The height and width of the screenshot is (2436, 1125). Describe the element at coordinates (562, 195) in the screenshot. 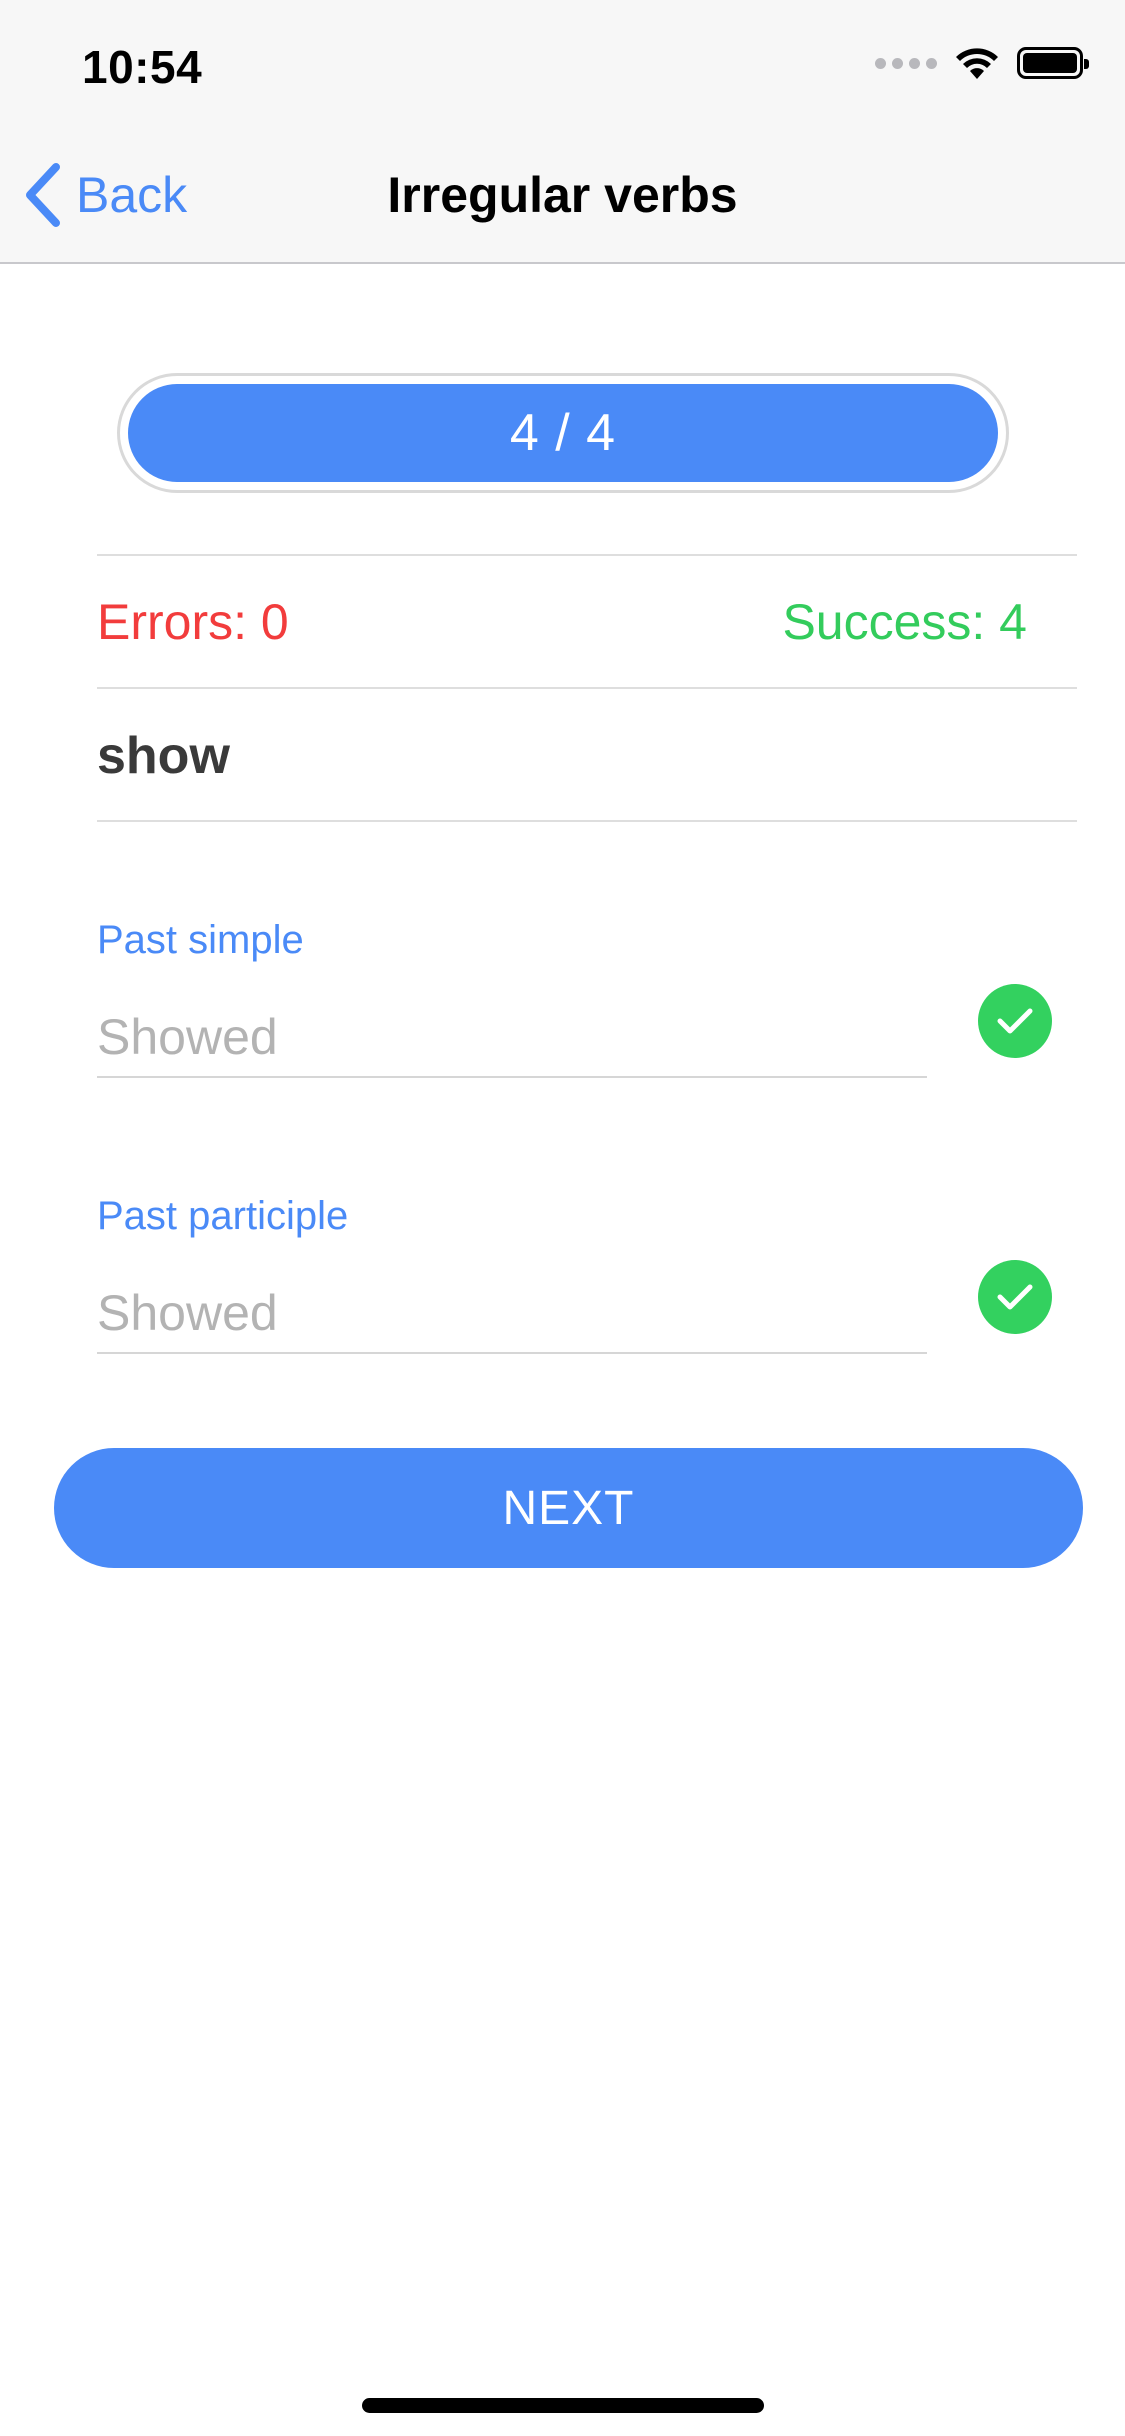

I see `page-title: Irregular verbs` at that location.